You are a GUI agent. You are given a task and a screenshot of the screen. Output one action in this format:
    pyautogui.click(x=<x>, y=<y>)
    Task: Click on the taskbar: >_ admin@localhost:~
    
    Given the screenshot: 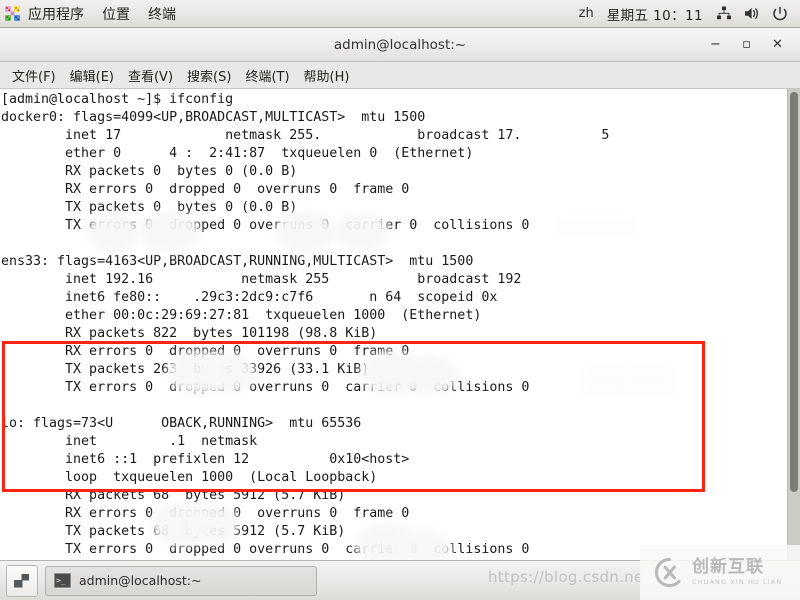 What is the action you would take?
    pyautogui.click(x=400, y=580)
    